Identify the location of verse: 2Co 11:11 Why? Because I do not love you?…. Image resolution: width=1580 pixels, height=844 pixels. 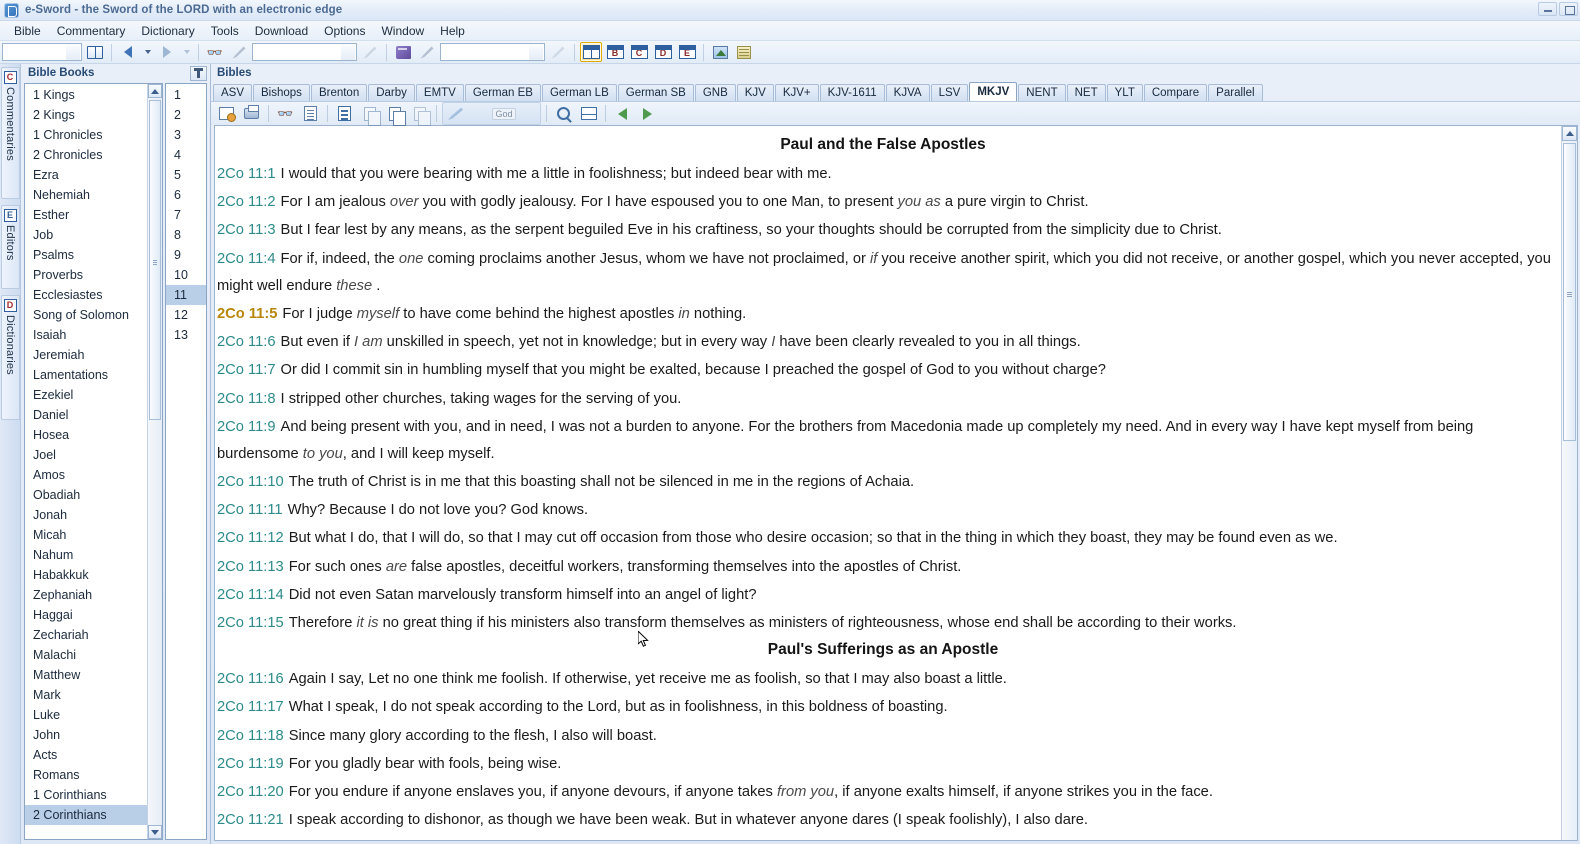
(883, 510).